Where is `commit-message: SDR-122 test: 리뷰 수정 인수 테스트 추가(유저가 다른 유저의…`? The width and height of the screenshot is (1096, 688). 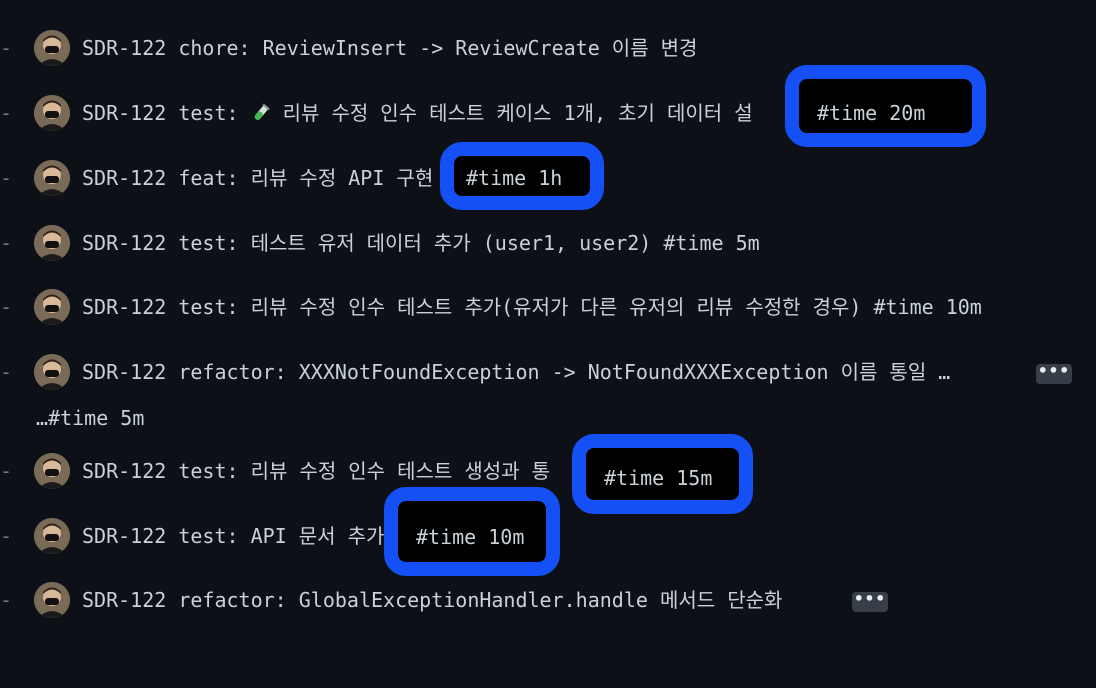 commit-message: SDR-122 test: 리뷰 수정 인수 테스트 추가(유저가 다른 유저의… is located at coordinates (532, 307).